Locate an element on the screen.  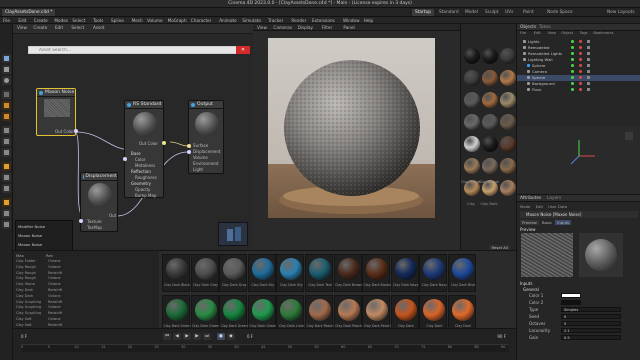
timeline-ruler: 0 5 10 15 20 25 30 35 40 45 50 55 60 65 70 75 80 85 90 is located at coordinates (265, 348).